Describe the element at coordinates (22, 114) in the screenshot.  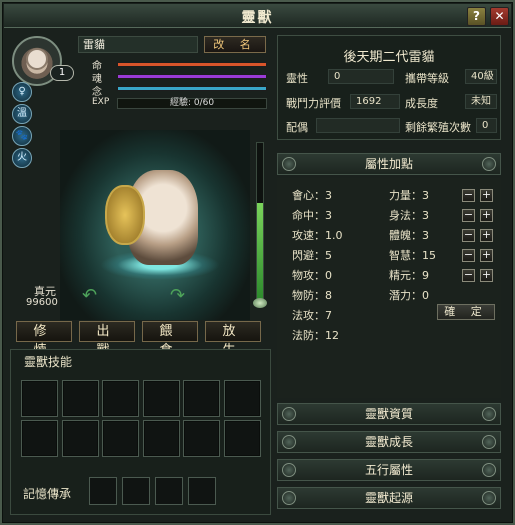
I see `temperament-icon: 溫` at that location.